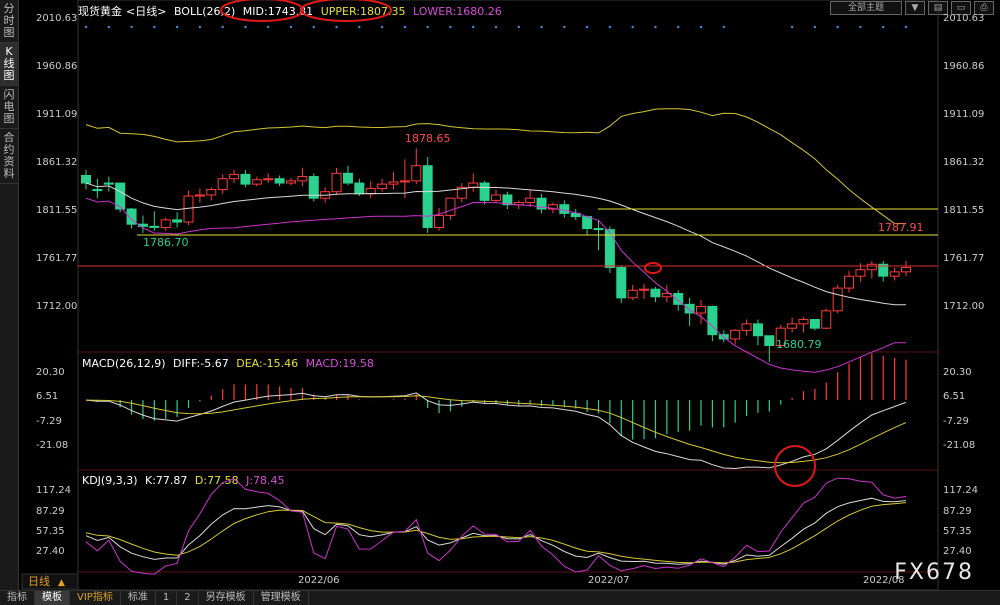 The height and width of the screenshot is (605, 1000). What do you see at coordinates (50, 372) in the screenshot?
I see `macd-axis-label-l-0: 20.30` at bounding box center [50, 372].